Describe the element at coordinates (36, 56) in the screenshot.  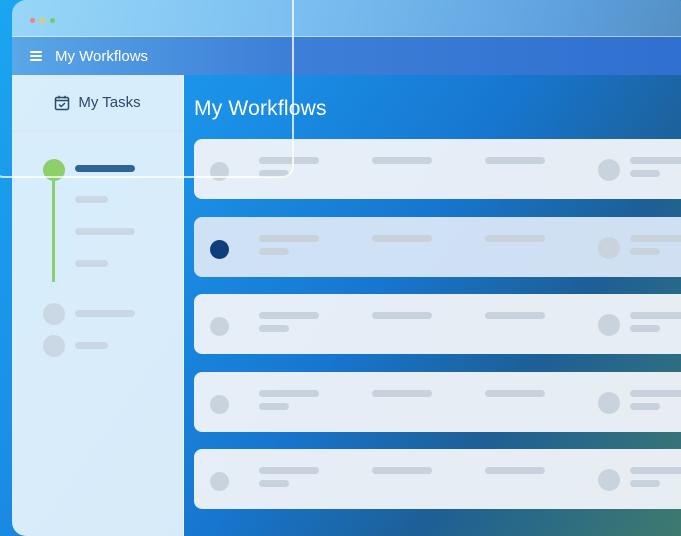
I see `menu-icon` at that location.